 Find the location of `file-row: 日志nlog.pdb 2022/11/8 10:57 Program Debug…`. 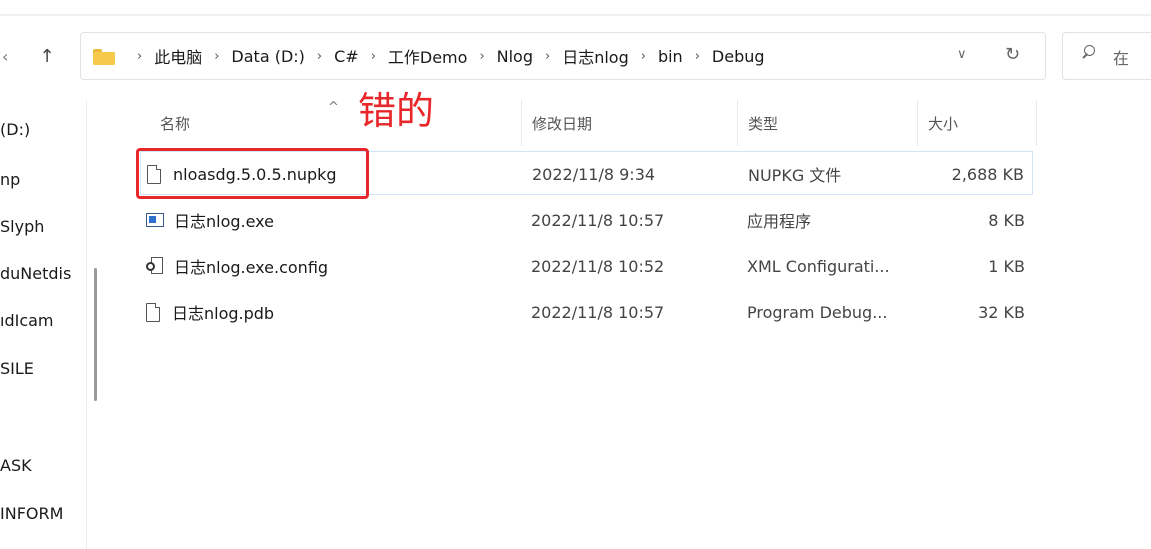

file-row: 日志nlog.pdb 2022/11/8 10:57 Program Debug… is located at coordinates (586, 312).